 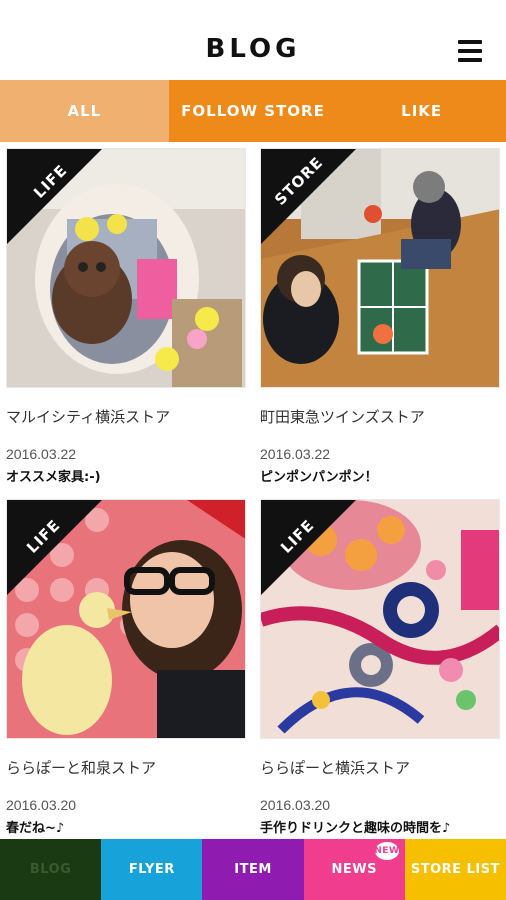 What do you see at coordinates (335, 768) in the screenshot?
I see `store-name: ららぽーと横浜ストア` at bounding box center [335, 768].